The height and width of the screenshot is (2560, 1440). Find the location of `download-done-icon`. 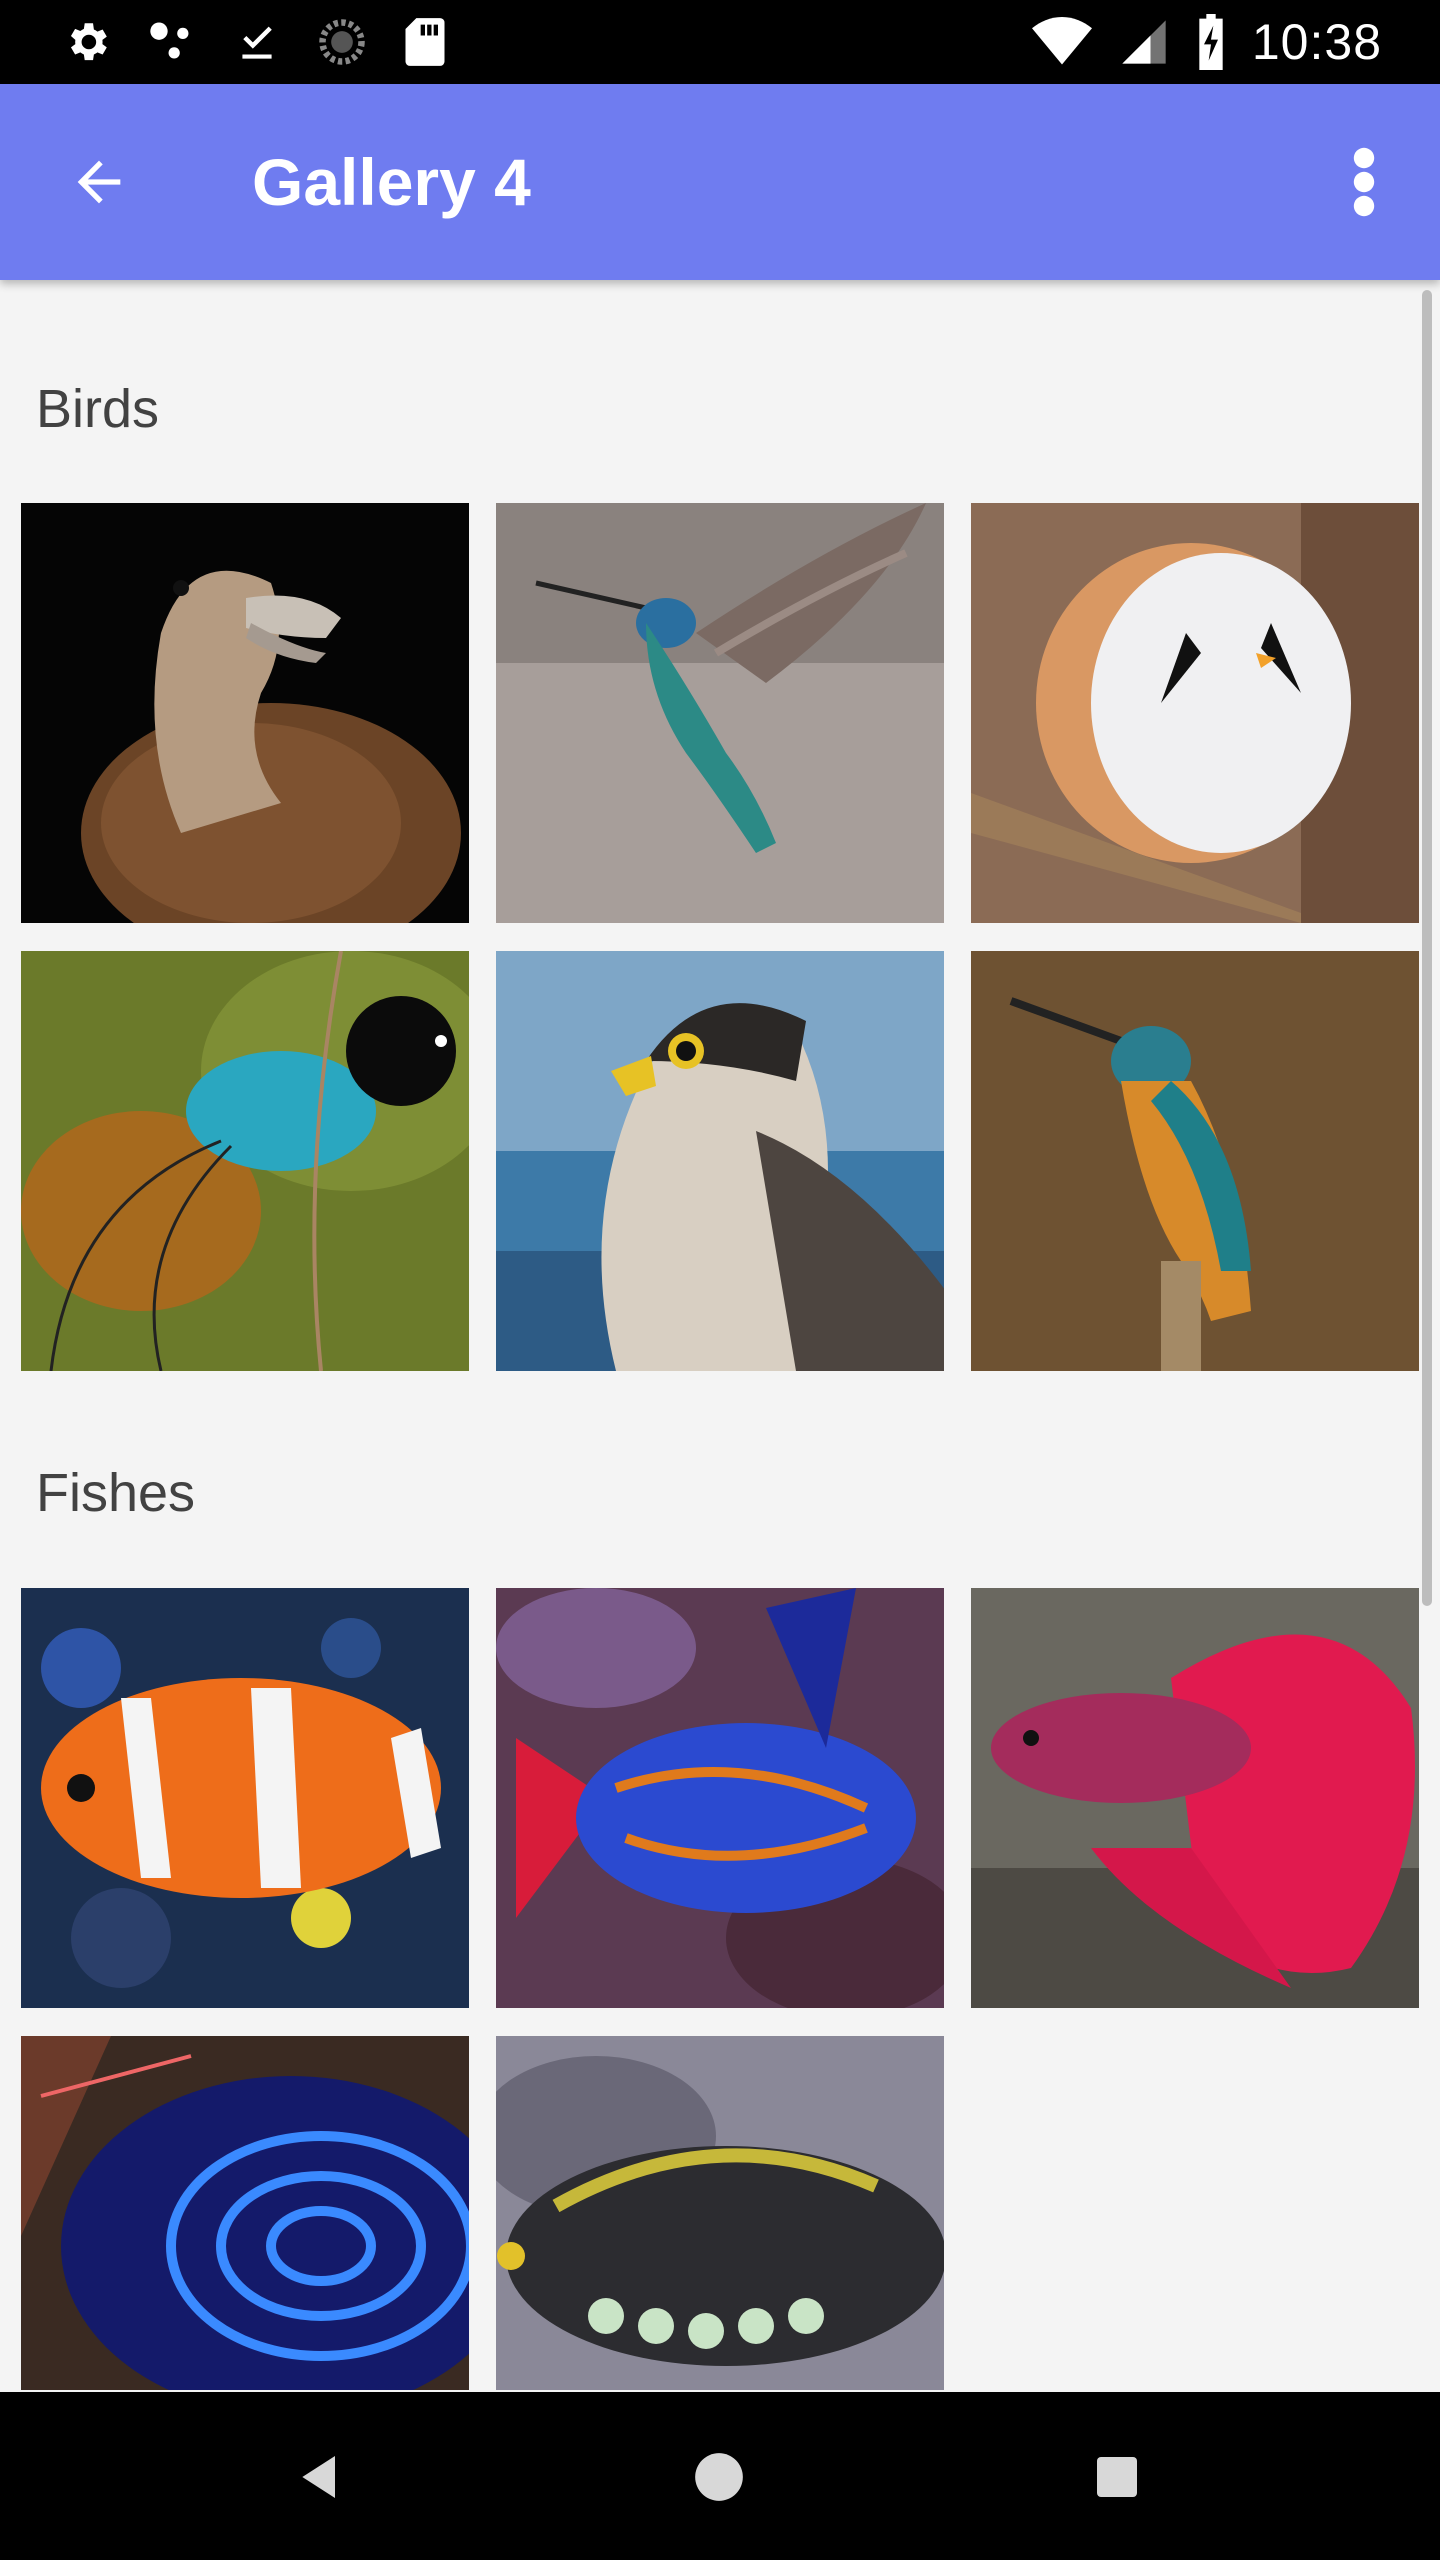

download-done-icon is located at coordinates (257, 42).